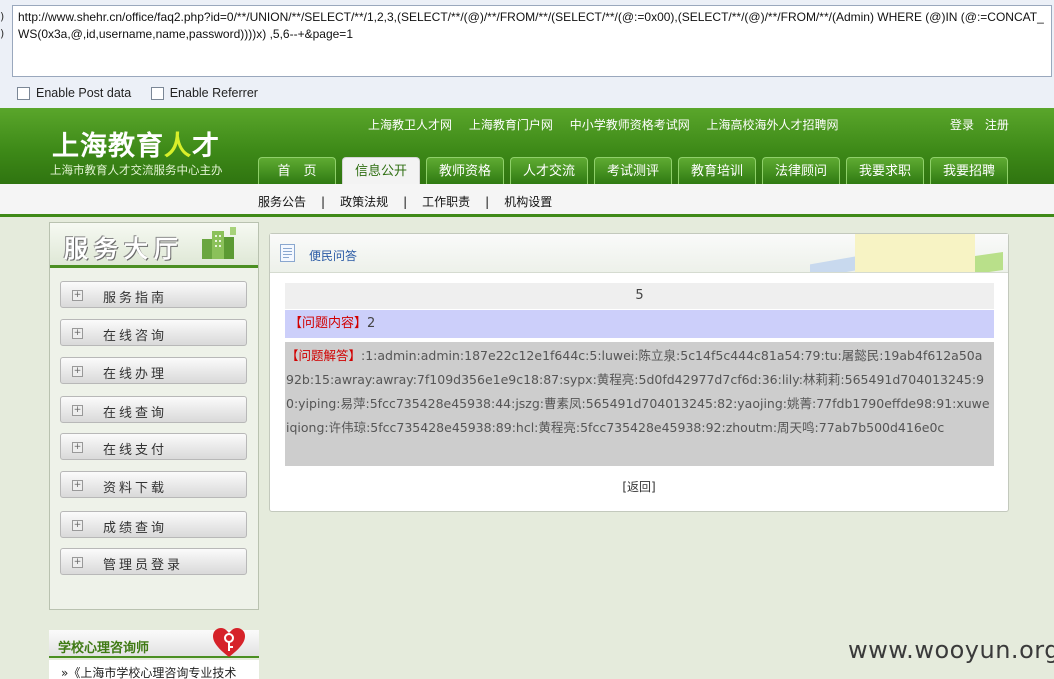 This screenshot has width=1054, height=679. I want to click on hackbar-side-marks: ) ), so click(5, 25).